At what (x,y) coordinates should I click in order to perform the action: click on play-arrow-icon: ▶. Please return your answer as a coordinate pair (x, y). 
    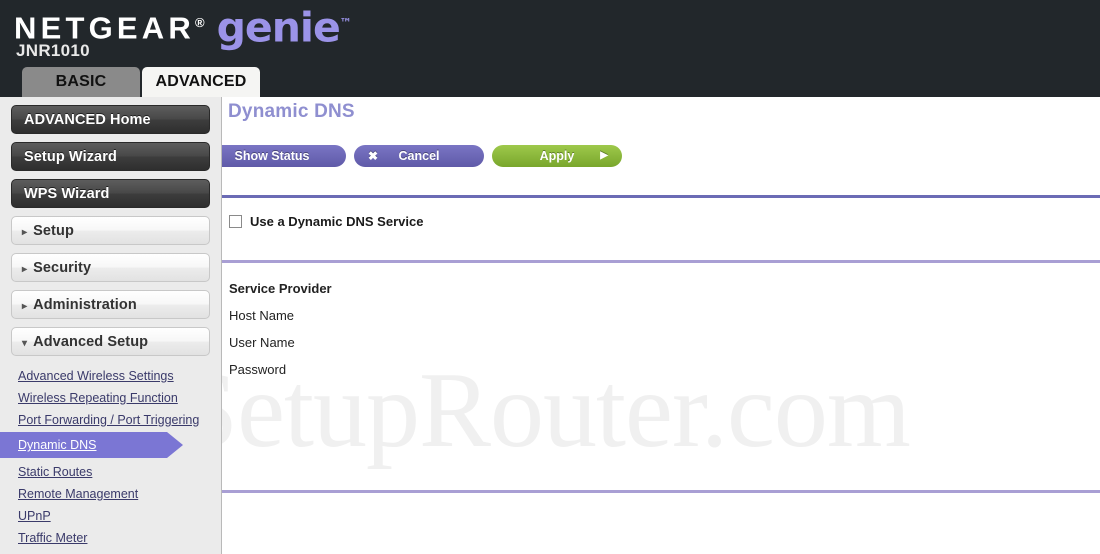
    Looking at the image, I should click on (604, 155).